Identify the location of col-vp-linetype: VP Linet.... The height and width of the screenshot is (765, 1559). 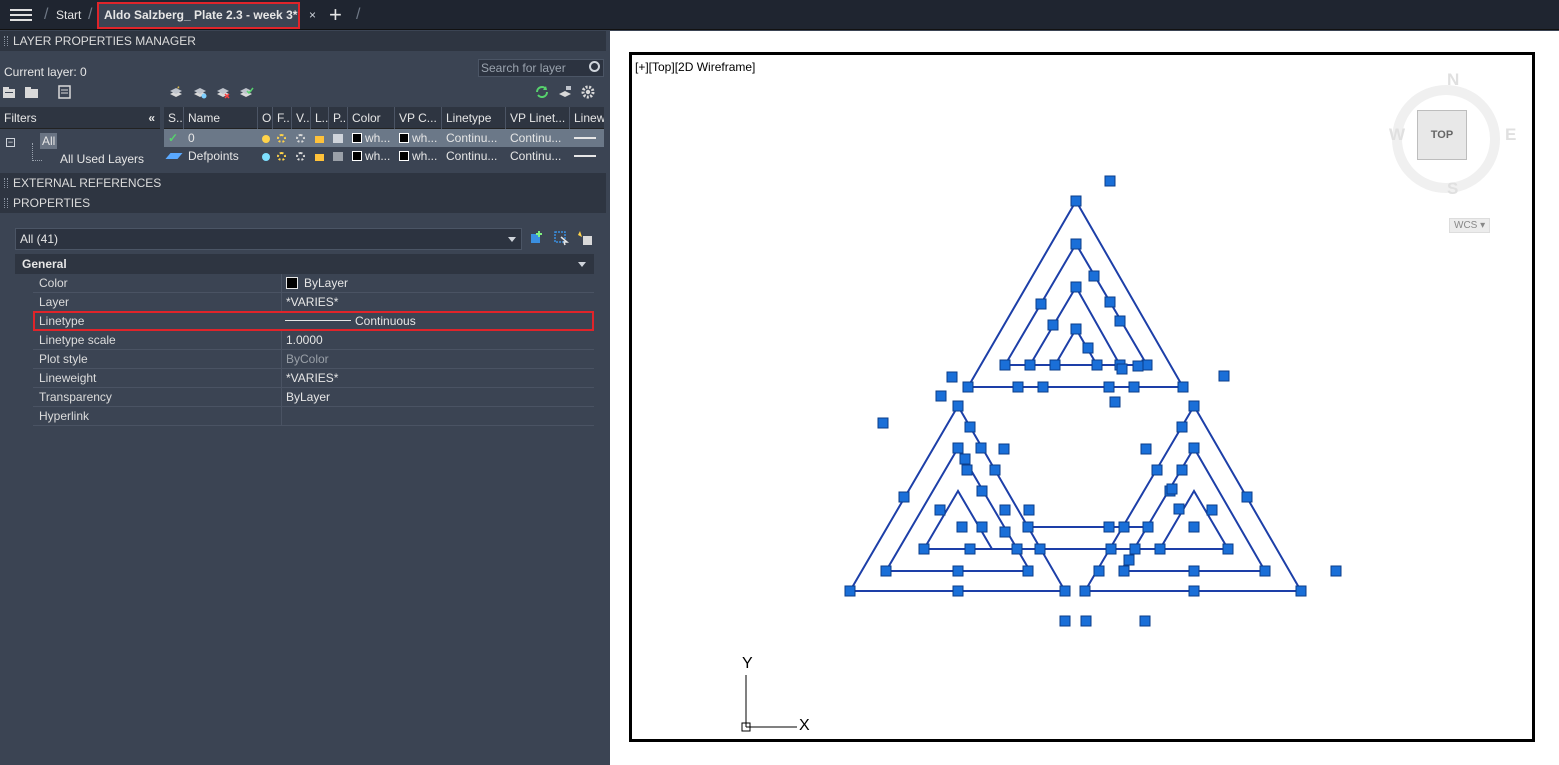
(538, 118).